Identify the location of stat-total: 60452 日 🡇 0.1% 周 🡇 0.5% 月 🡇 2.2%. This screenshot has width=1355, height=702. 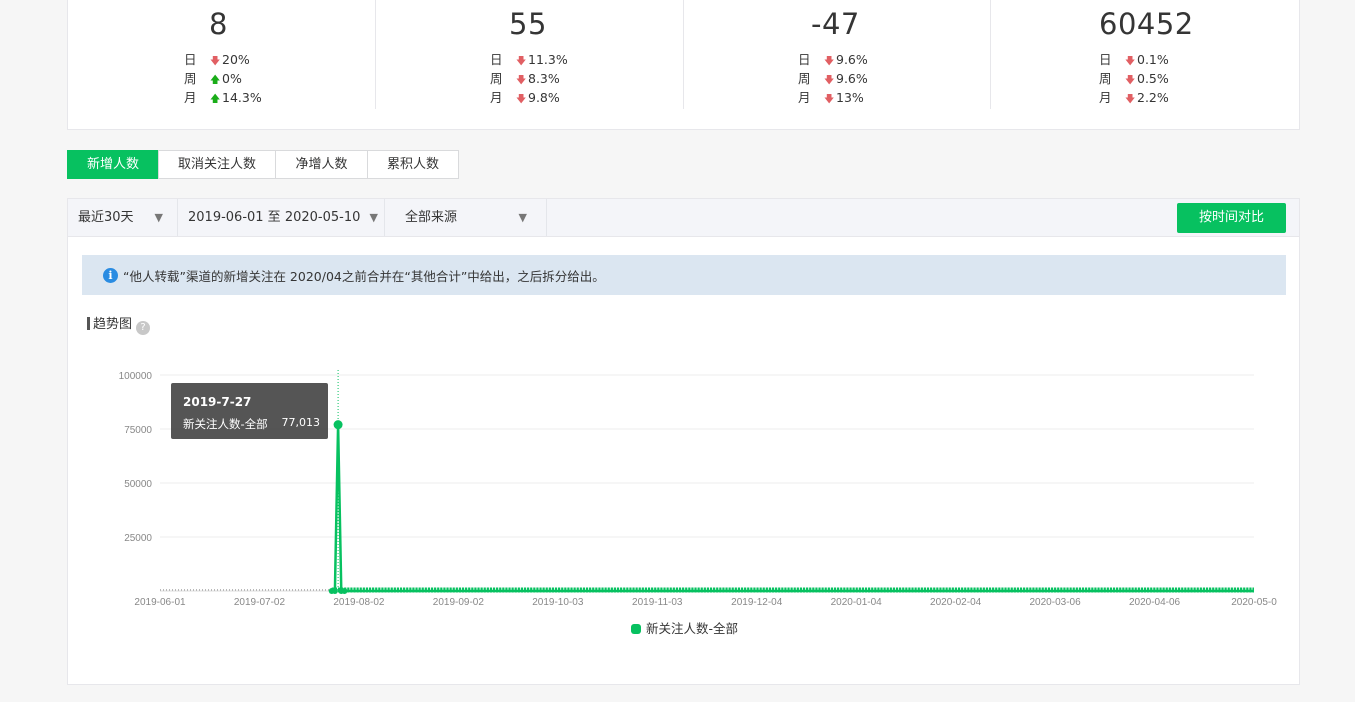
(1145, 54).